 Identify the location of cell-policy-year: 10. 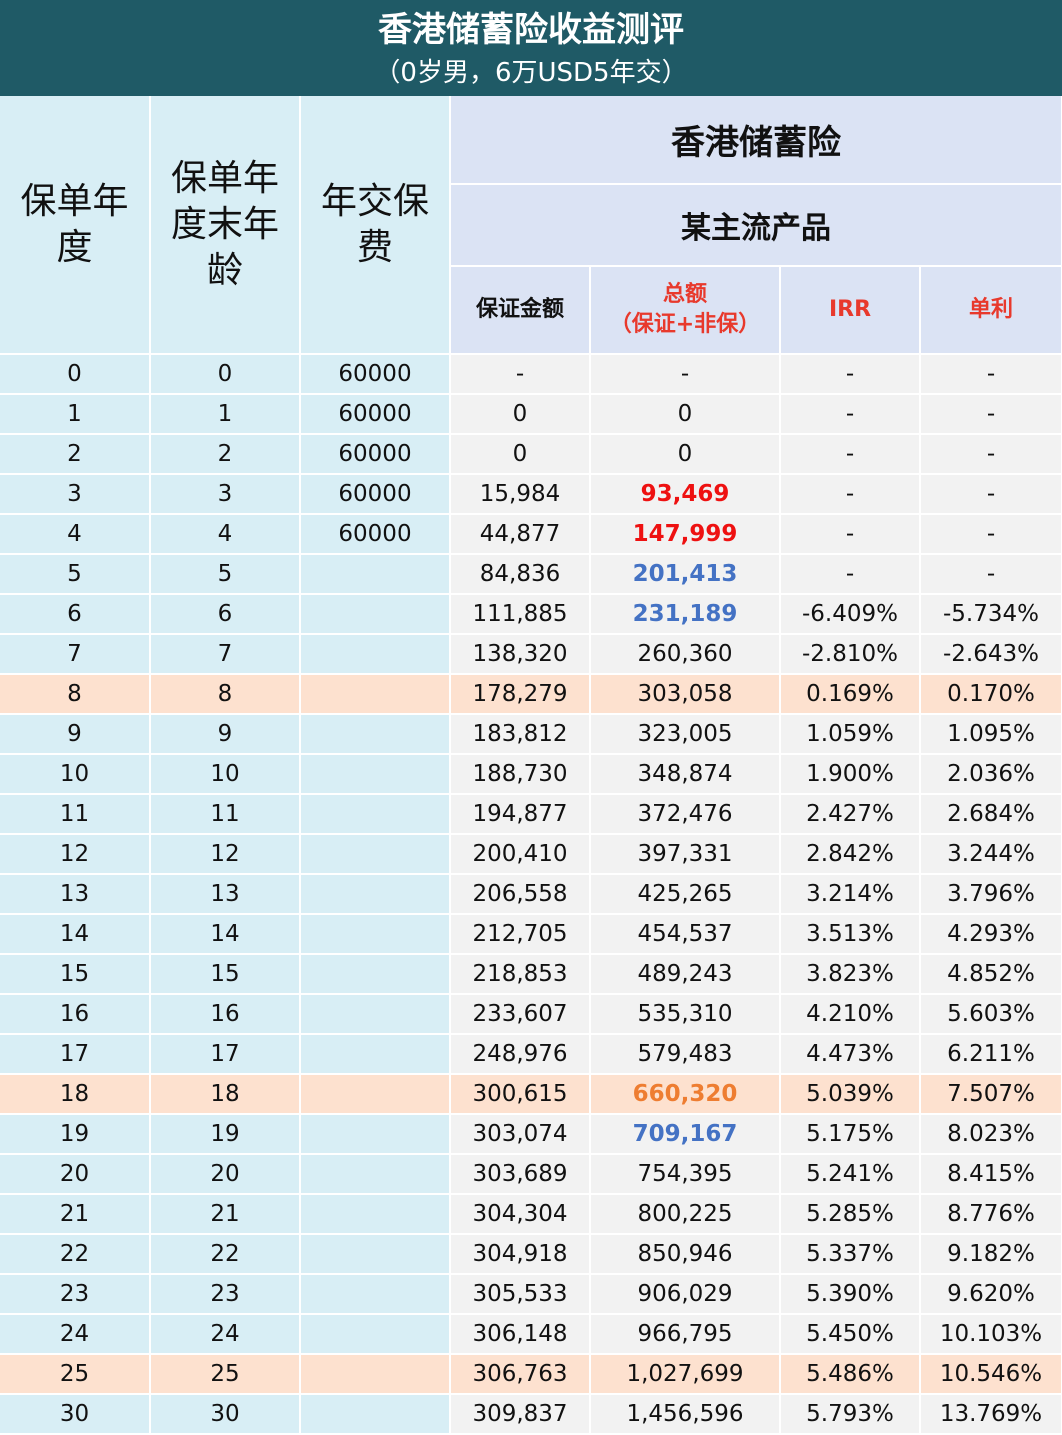
(75, 774).